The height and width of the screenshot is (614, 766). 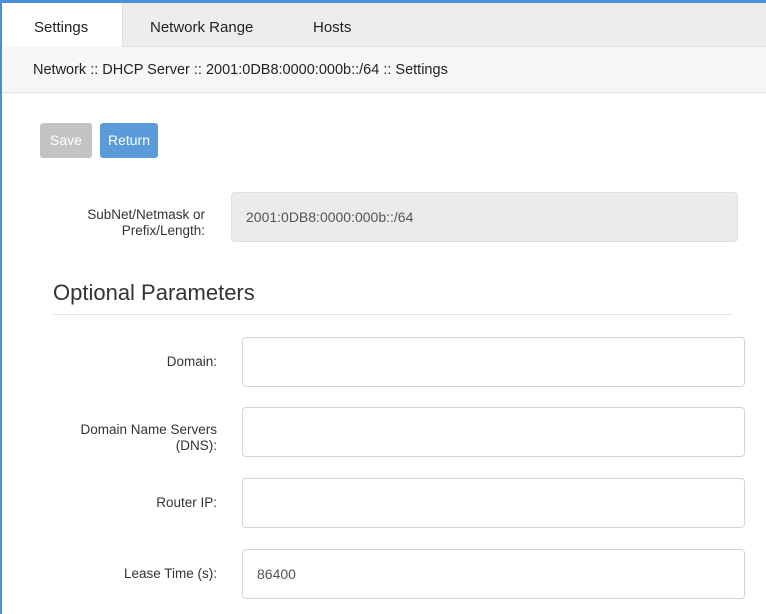 What do you see at coordinates (484, 217) in the screenshot?
I see `subnet-field` at bounding box center [484, 217].